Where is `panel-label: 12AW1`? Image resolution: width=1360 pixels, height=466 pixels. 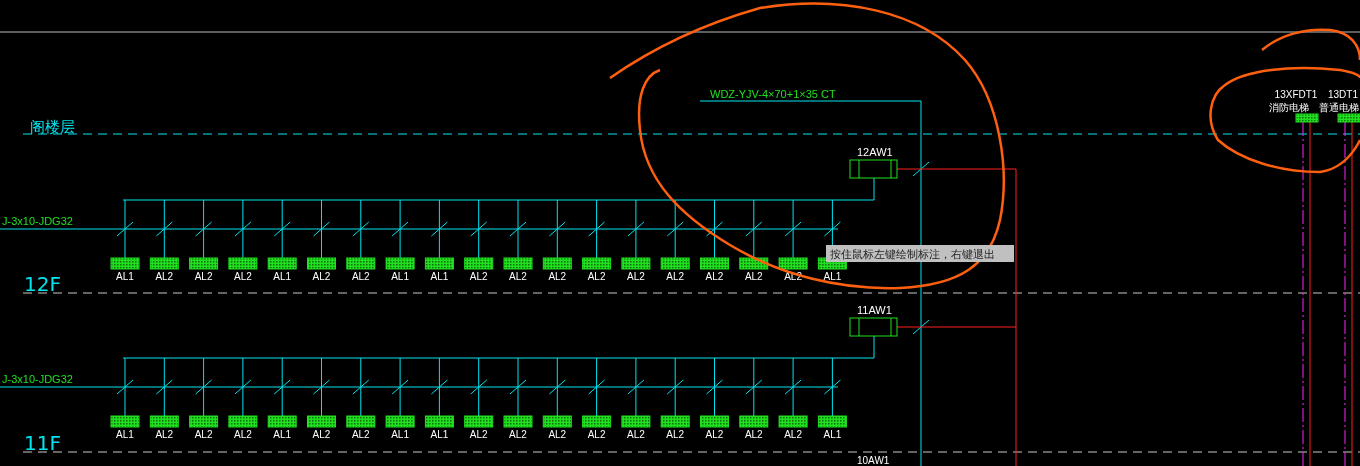
panel-label: 12AW1 is located at coordinates (875, 152).